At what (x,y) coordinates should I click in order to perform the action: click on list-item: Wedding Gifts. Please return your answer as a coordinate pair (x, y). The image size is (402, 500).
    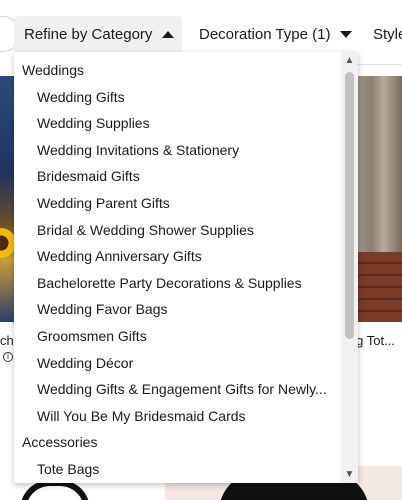
    Looking at the image, I should click on (177, 97).